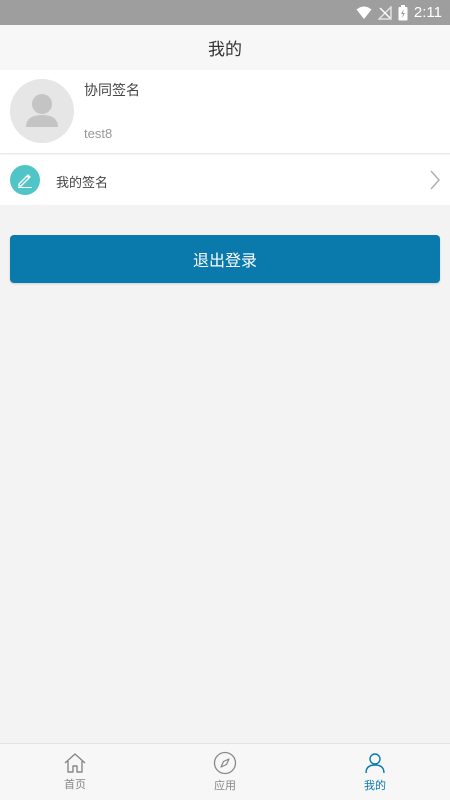  Describe the element at coordinates (403, 12) in the screenshot. I see `battery-icon` at that location.